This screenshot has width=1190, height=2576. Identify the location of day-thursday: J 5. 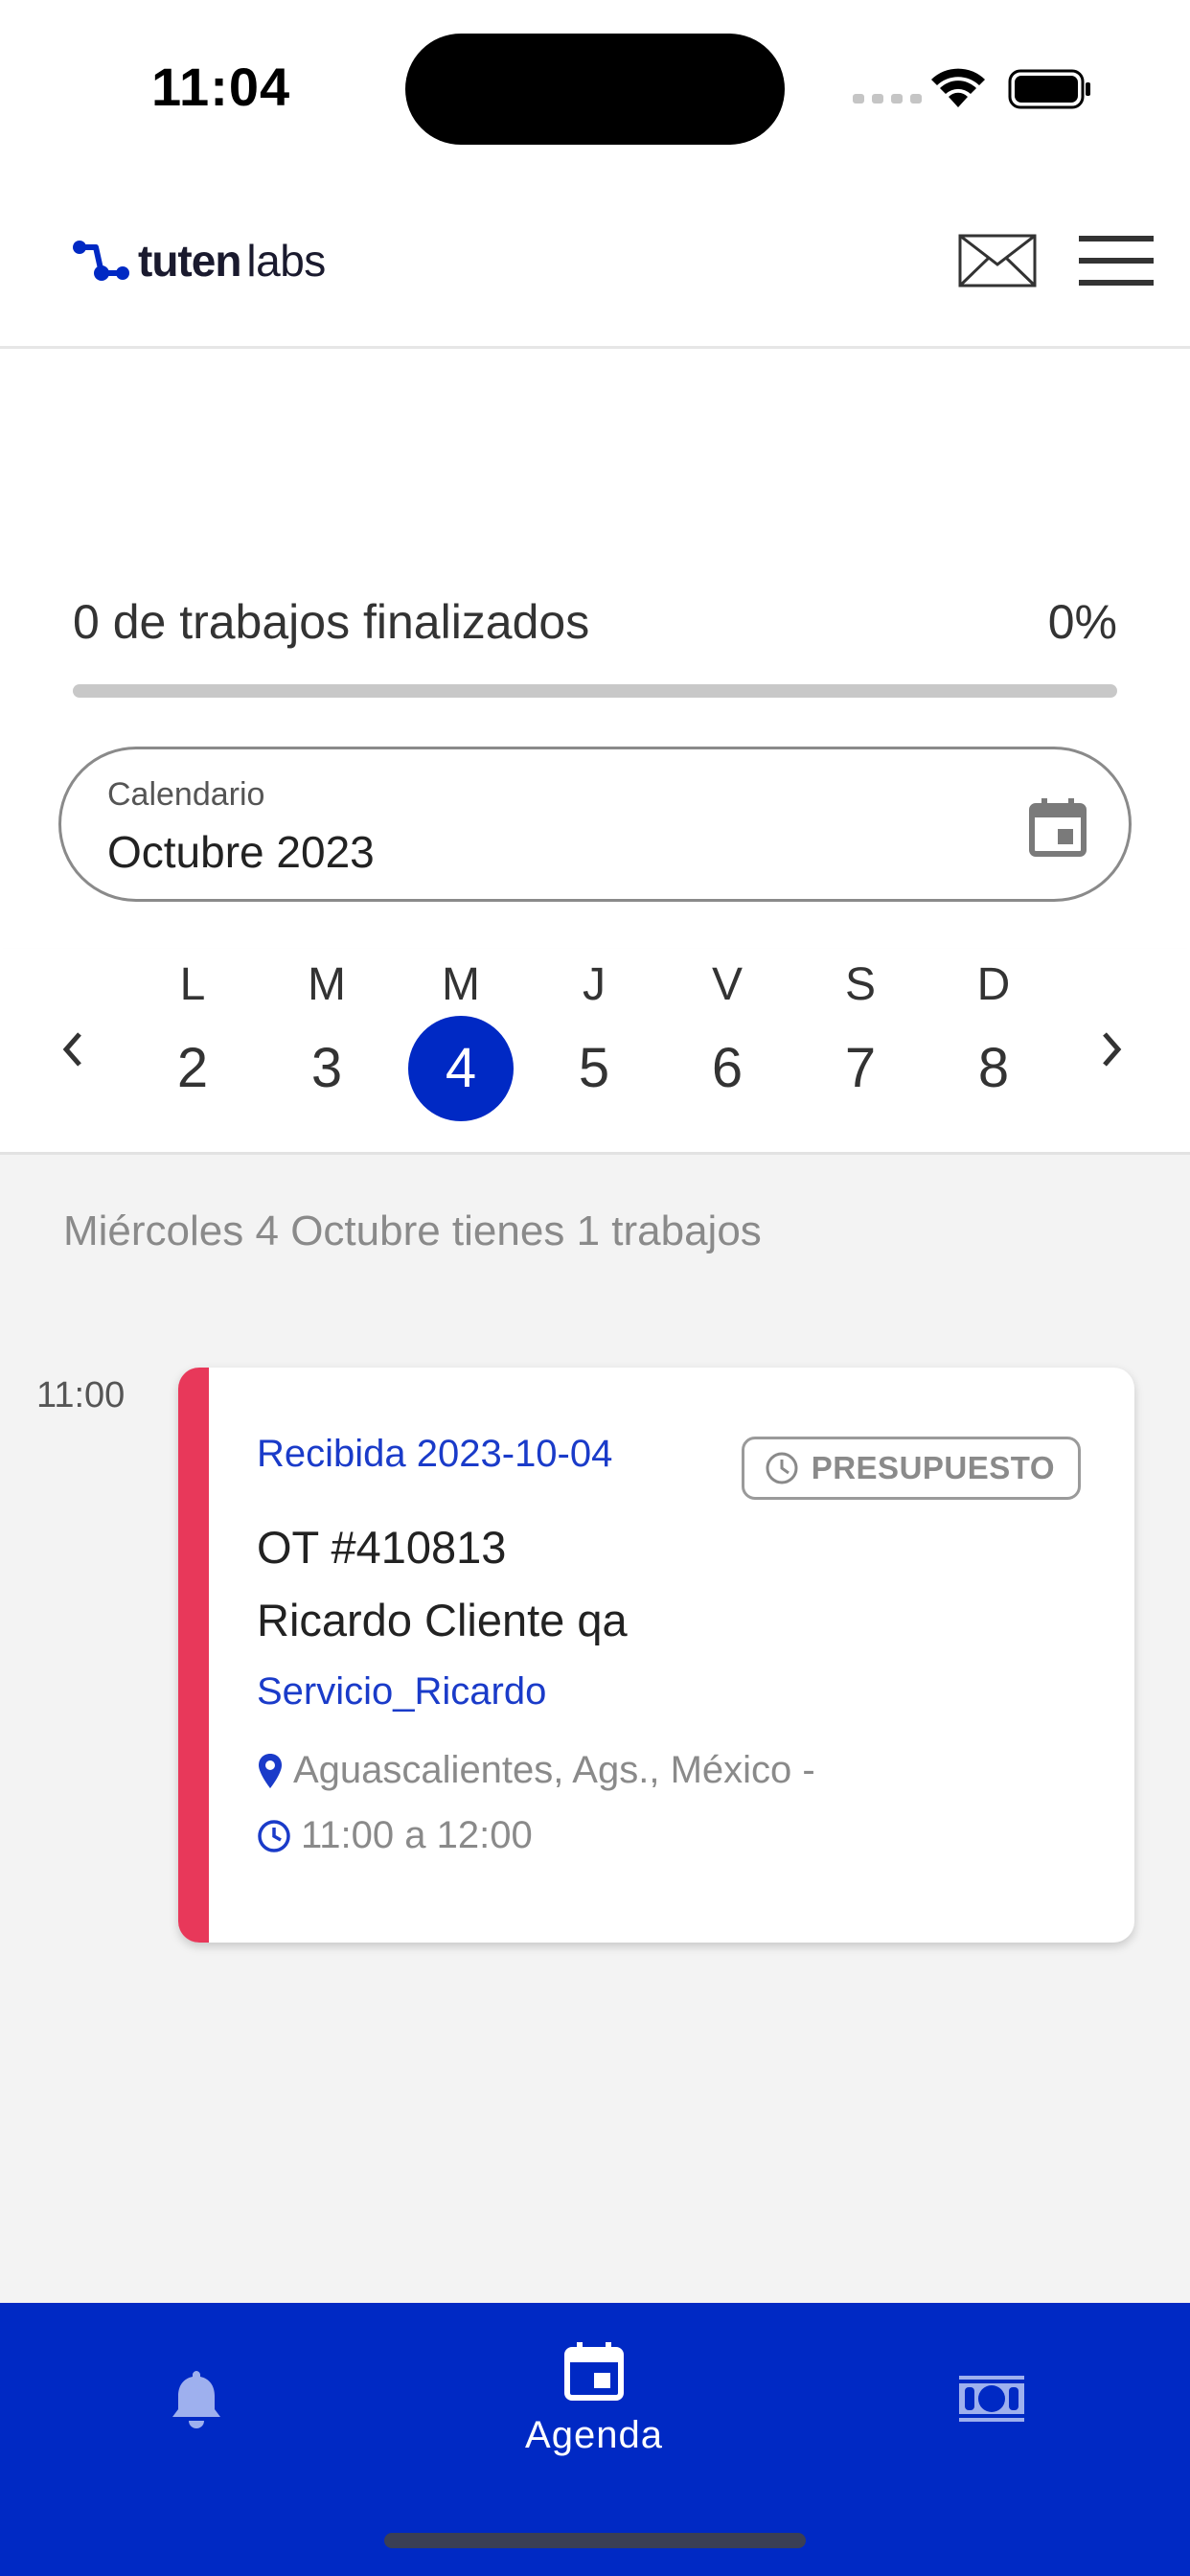
(594, 1035).